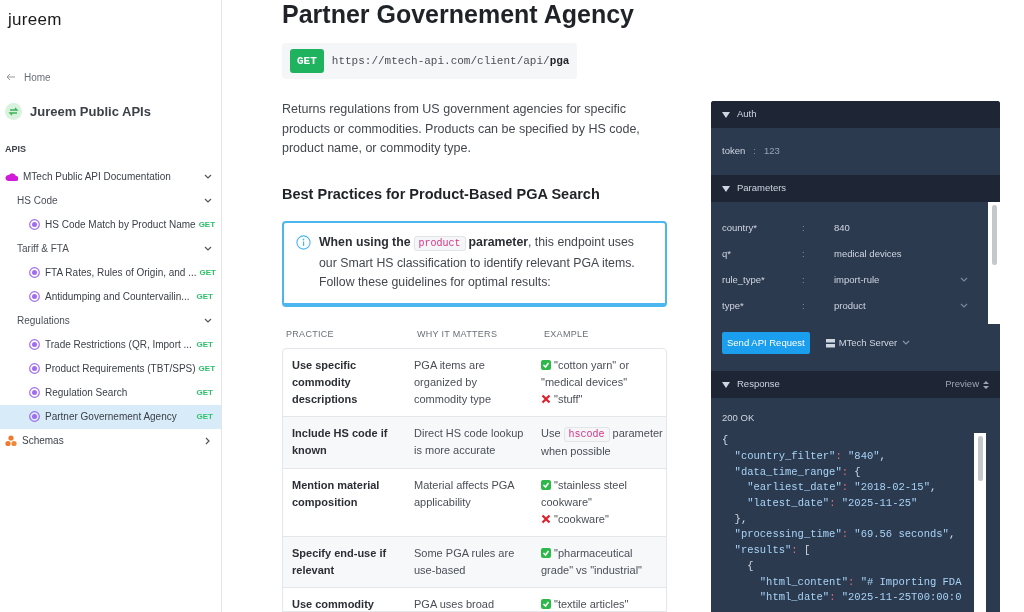 The image size is (1024, 612). Describe the element at coordinates (453, 383) in the screenshot. I see `table-cell-text: PGA items are organized by commodity type` at that location.